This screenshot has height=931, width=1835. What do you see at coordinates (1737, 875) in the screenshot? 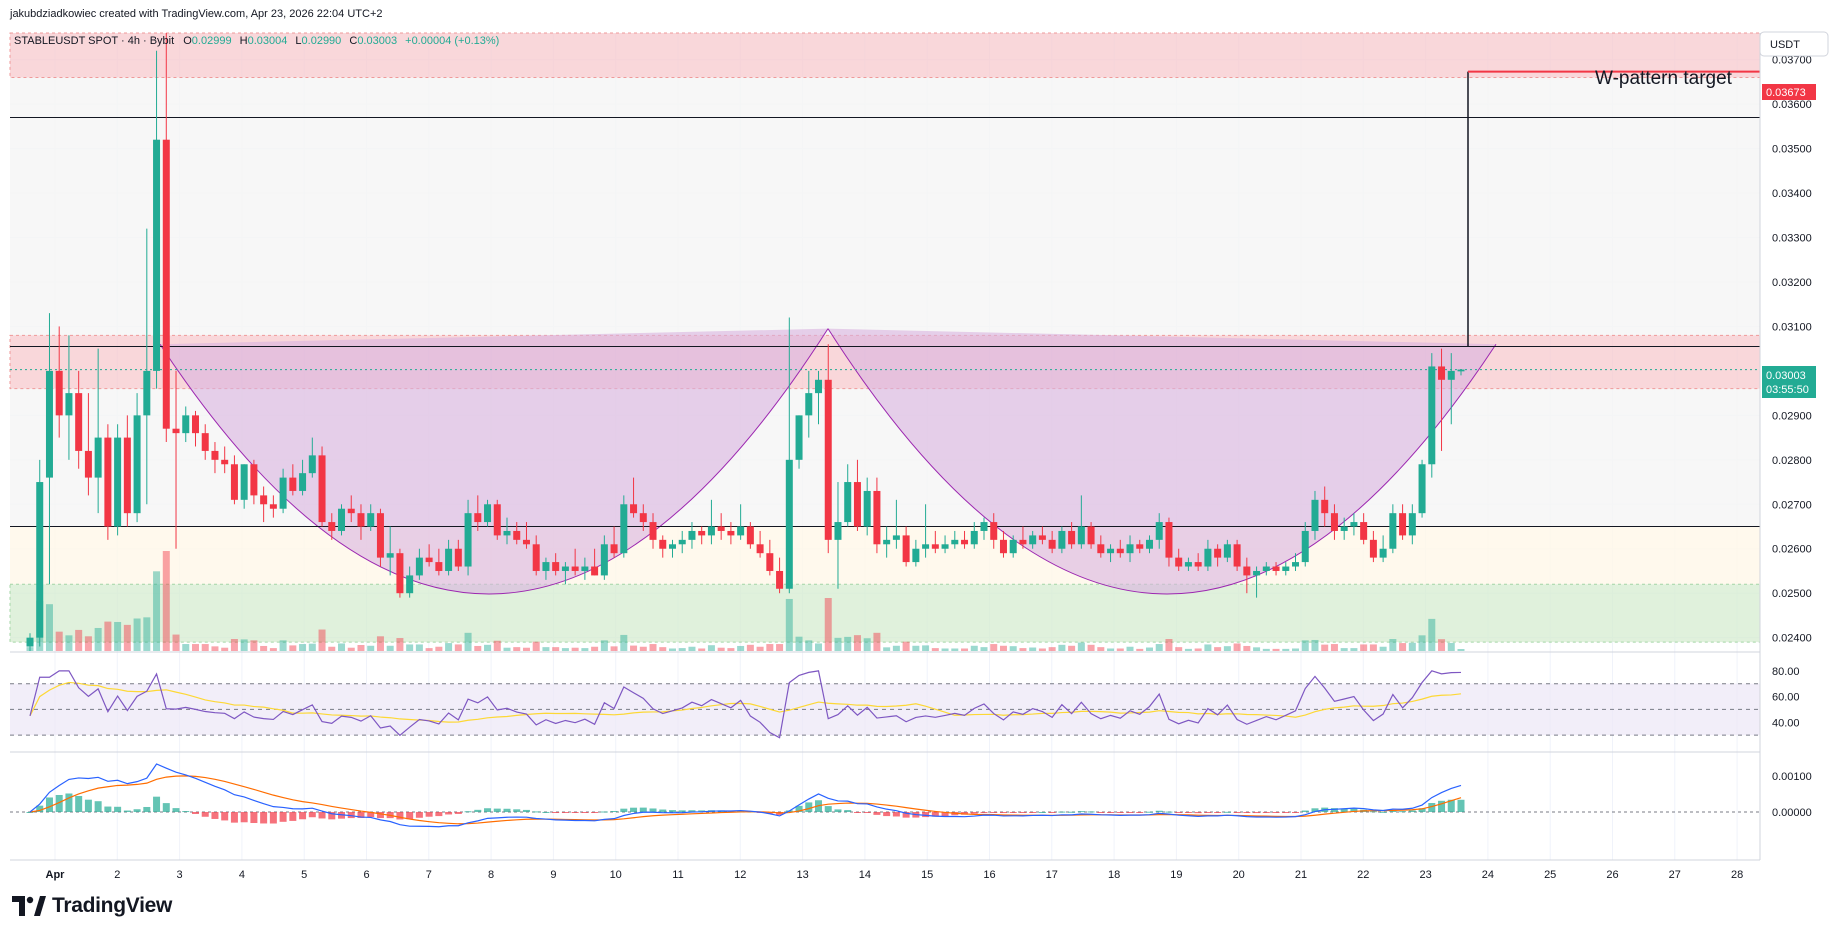
I see `time-tick-label: 28` at bounding box center [1737, 875].